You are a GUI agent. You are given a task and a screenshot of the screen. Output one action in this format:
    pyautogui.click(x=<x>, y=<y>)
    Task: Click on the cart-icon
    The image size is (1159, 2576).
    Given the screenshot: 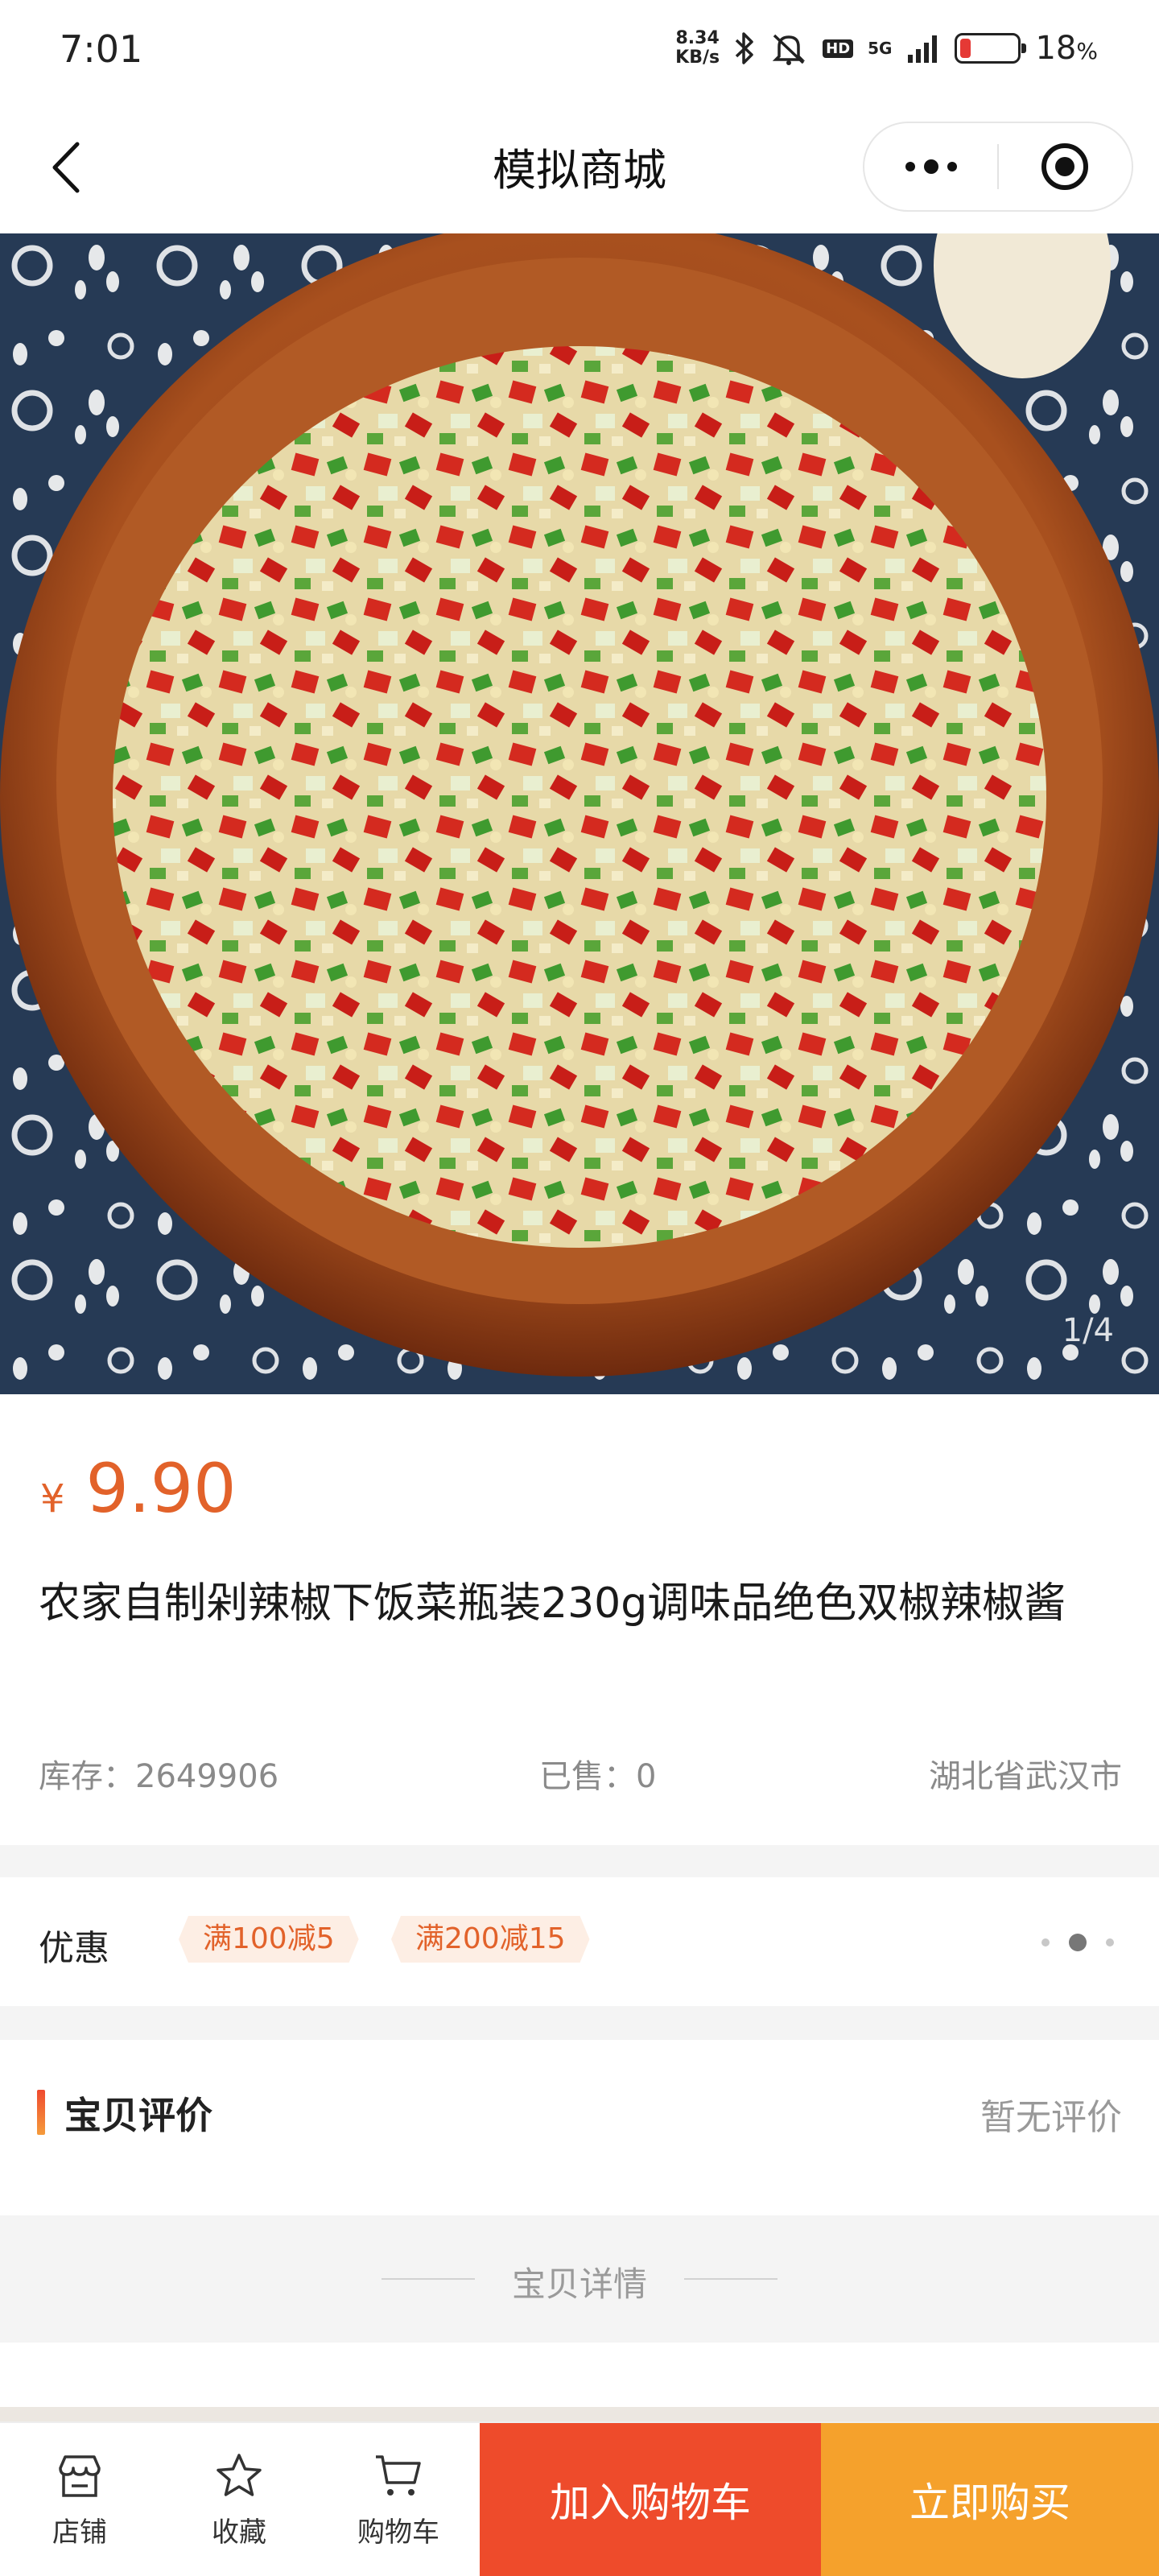 What is the action you would take?
    pyautogui.click(x=398, y=2475)
    